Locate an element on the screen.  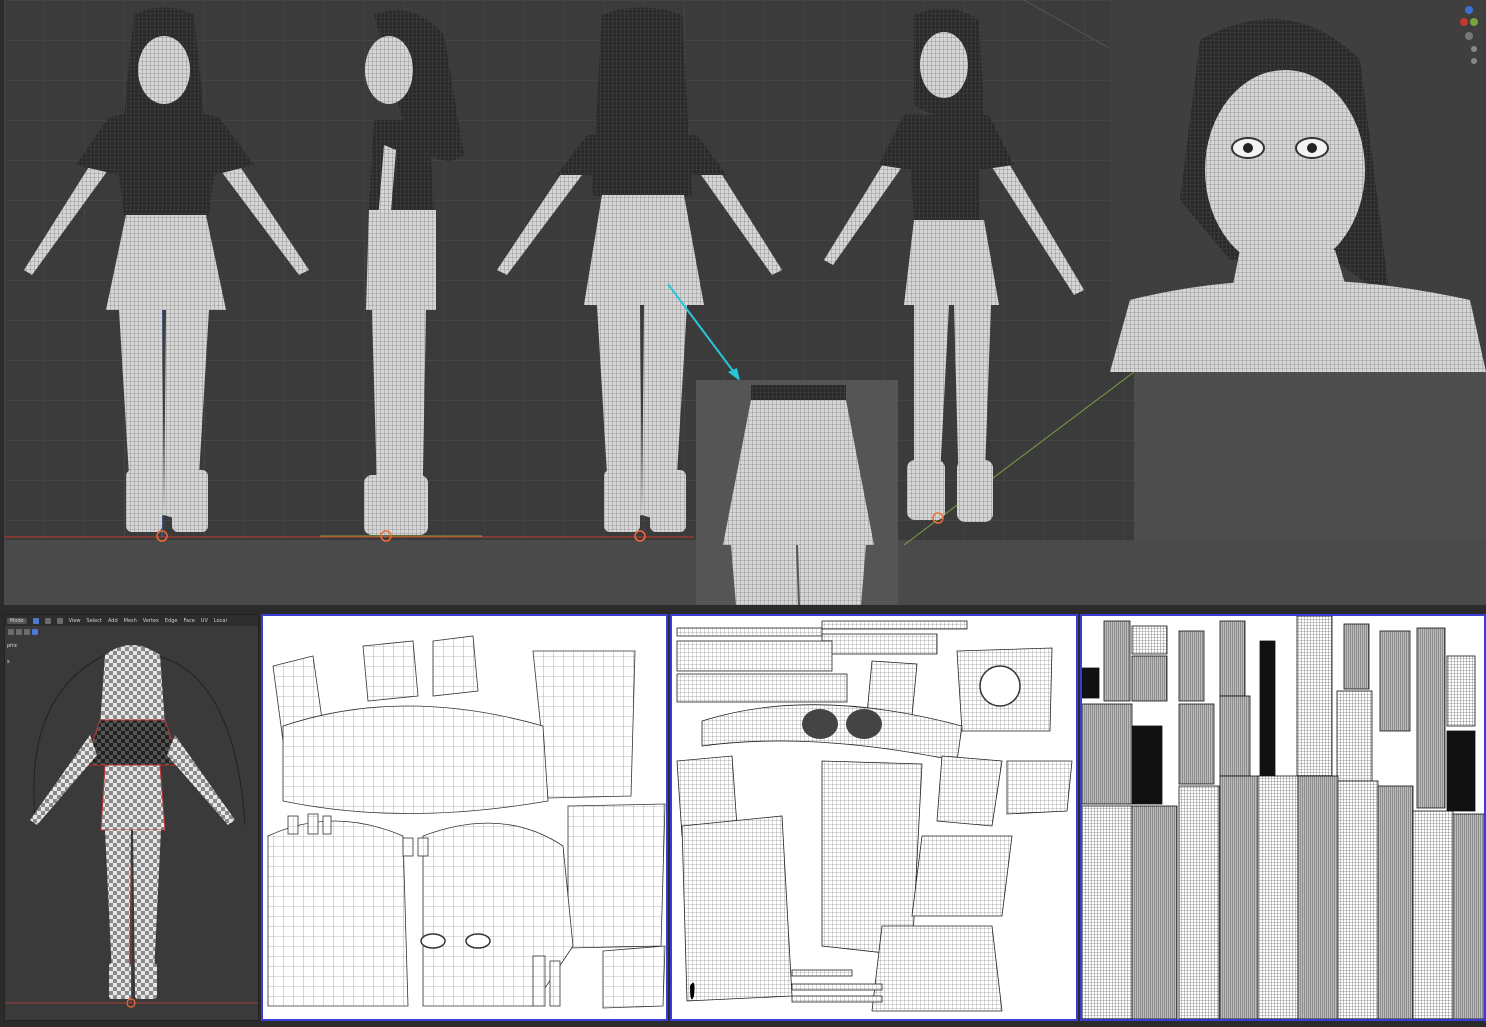
callout-arrow-icon is located at coordinates (703, 332).